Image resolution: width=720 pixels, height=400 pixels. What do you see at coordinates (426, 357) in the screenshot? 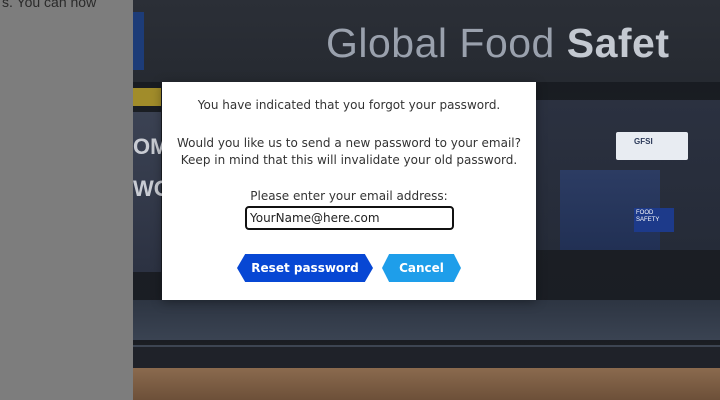
I see `floor-edge` at bounding box center [426, 357].